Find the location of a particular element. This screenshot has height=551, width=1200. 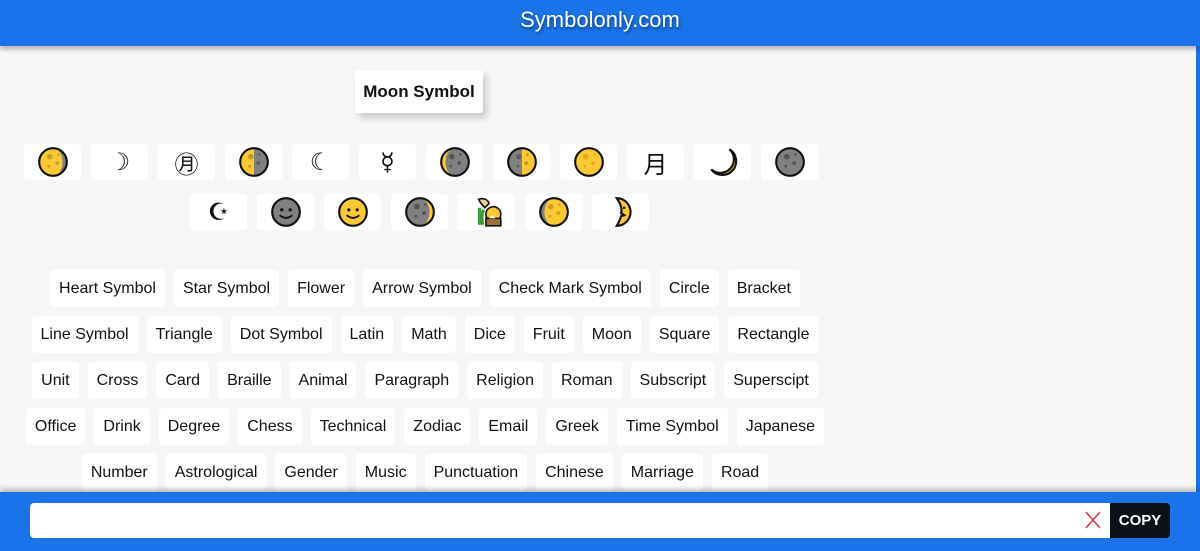

category-link-marriage: Marriage is located at coordinates (662, 472).